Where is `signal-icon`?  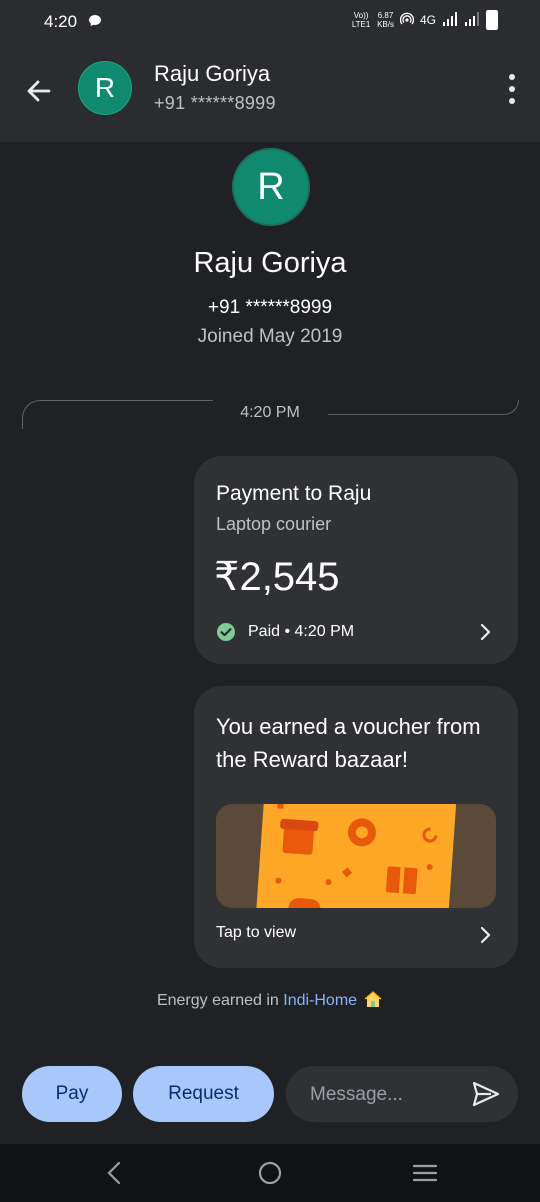
signal-icon is located at coordinates (450, 20).